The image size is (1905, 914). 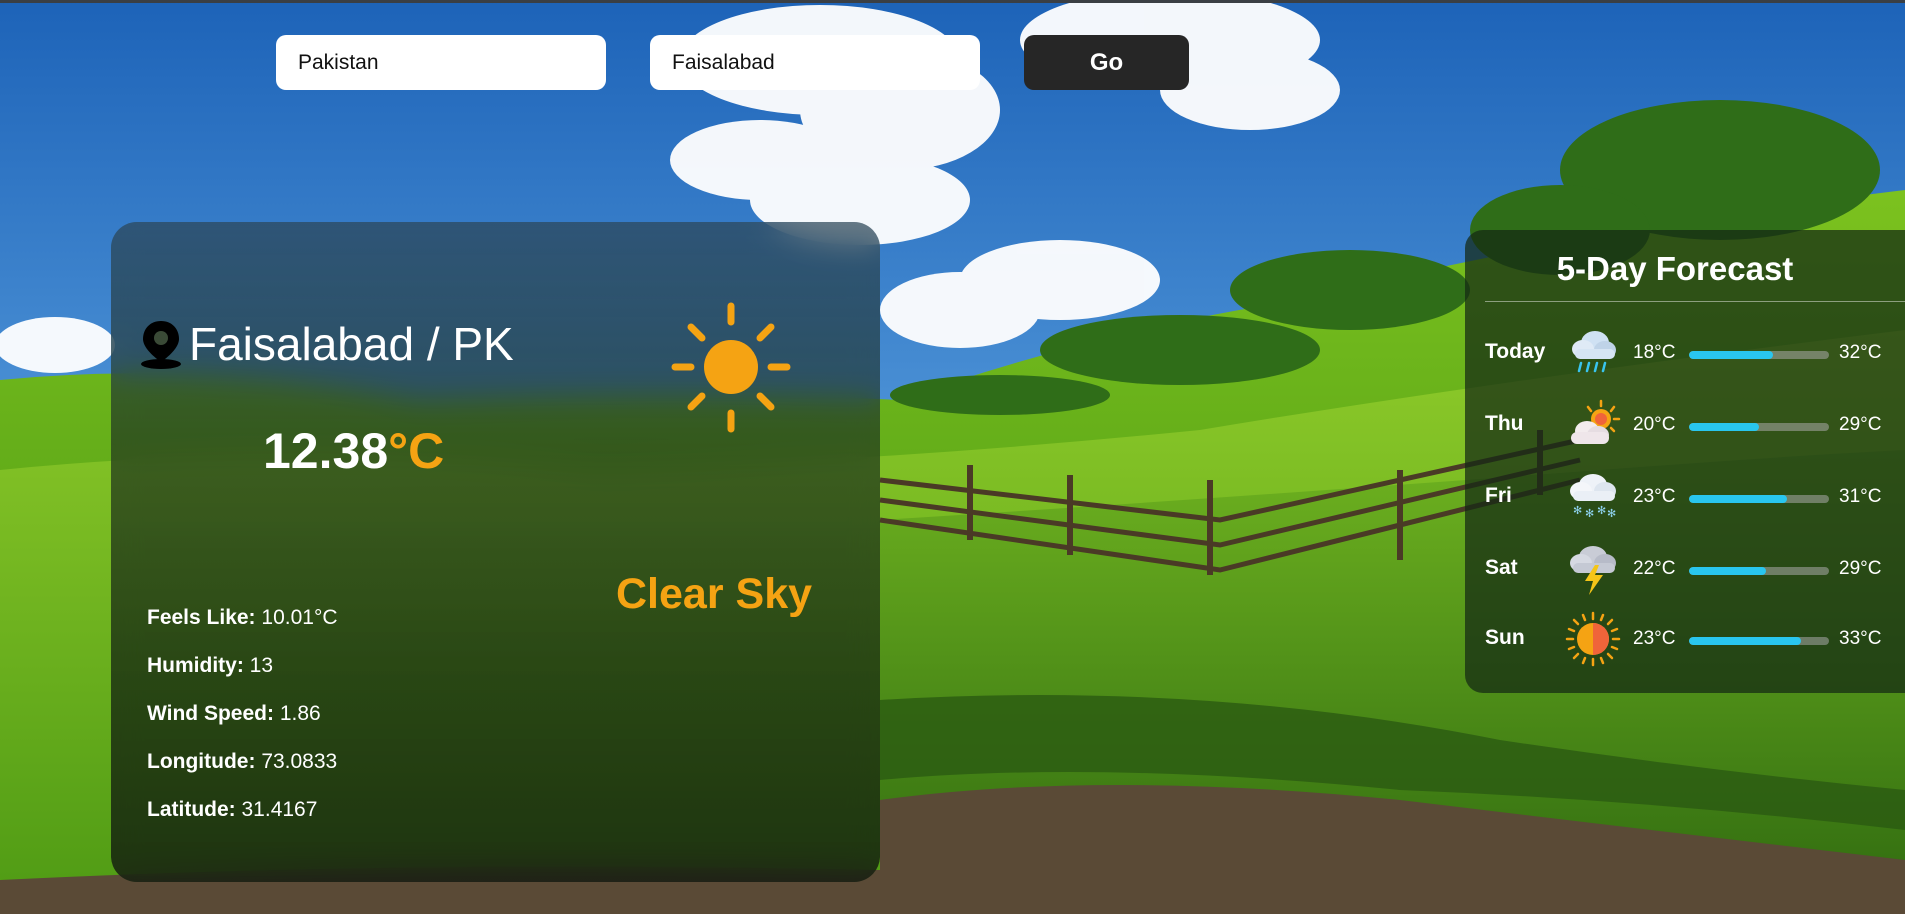 I want to click on forecast-row: Thu 20°C 29°C, so click(x=1685, y=424).